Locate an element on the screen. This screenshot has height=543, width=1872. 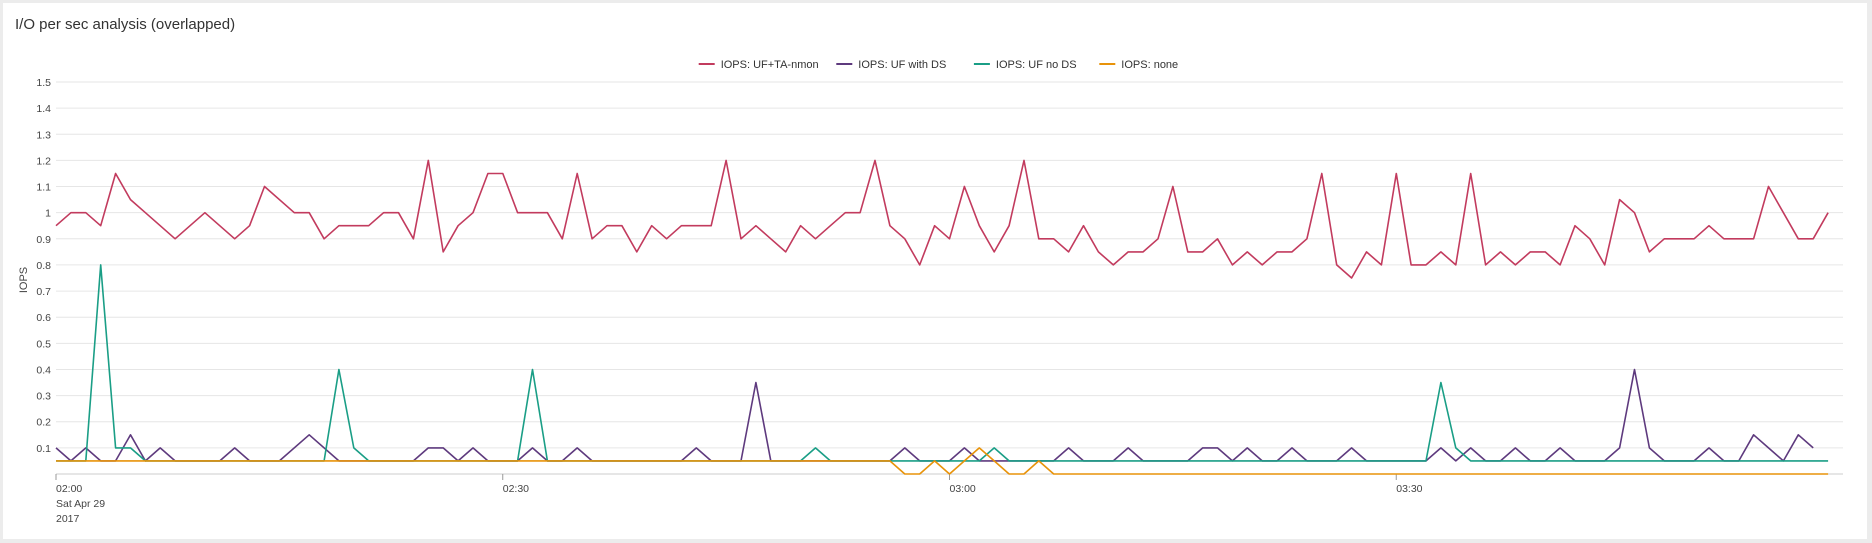
y-tick-label: 1.1 is located at coordinates (43, 188).